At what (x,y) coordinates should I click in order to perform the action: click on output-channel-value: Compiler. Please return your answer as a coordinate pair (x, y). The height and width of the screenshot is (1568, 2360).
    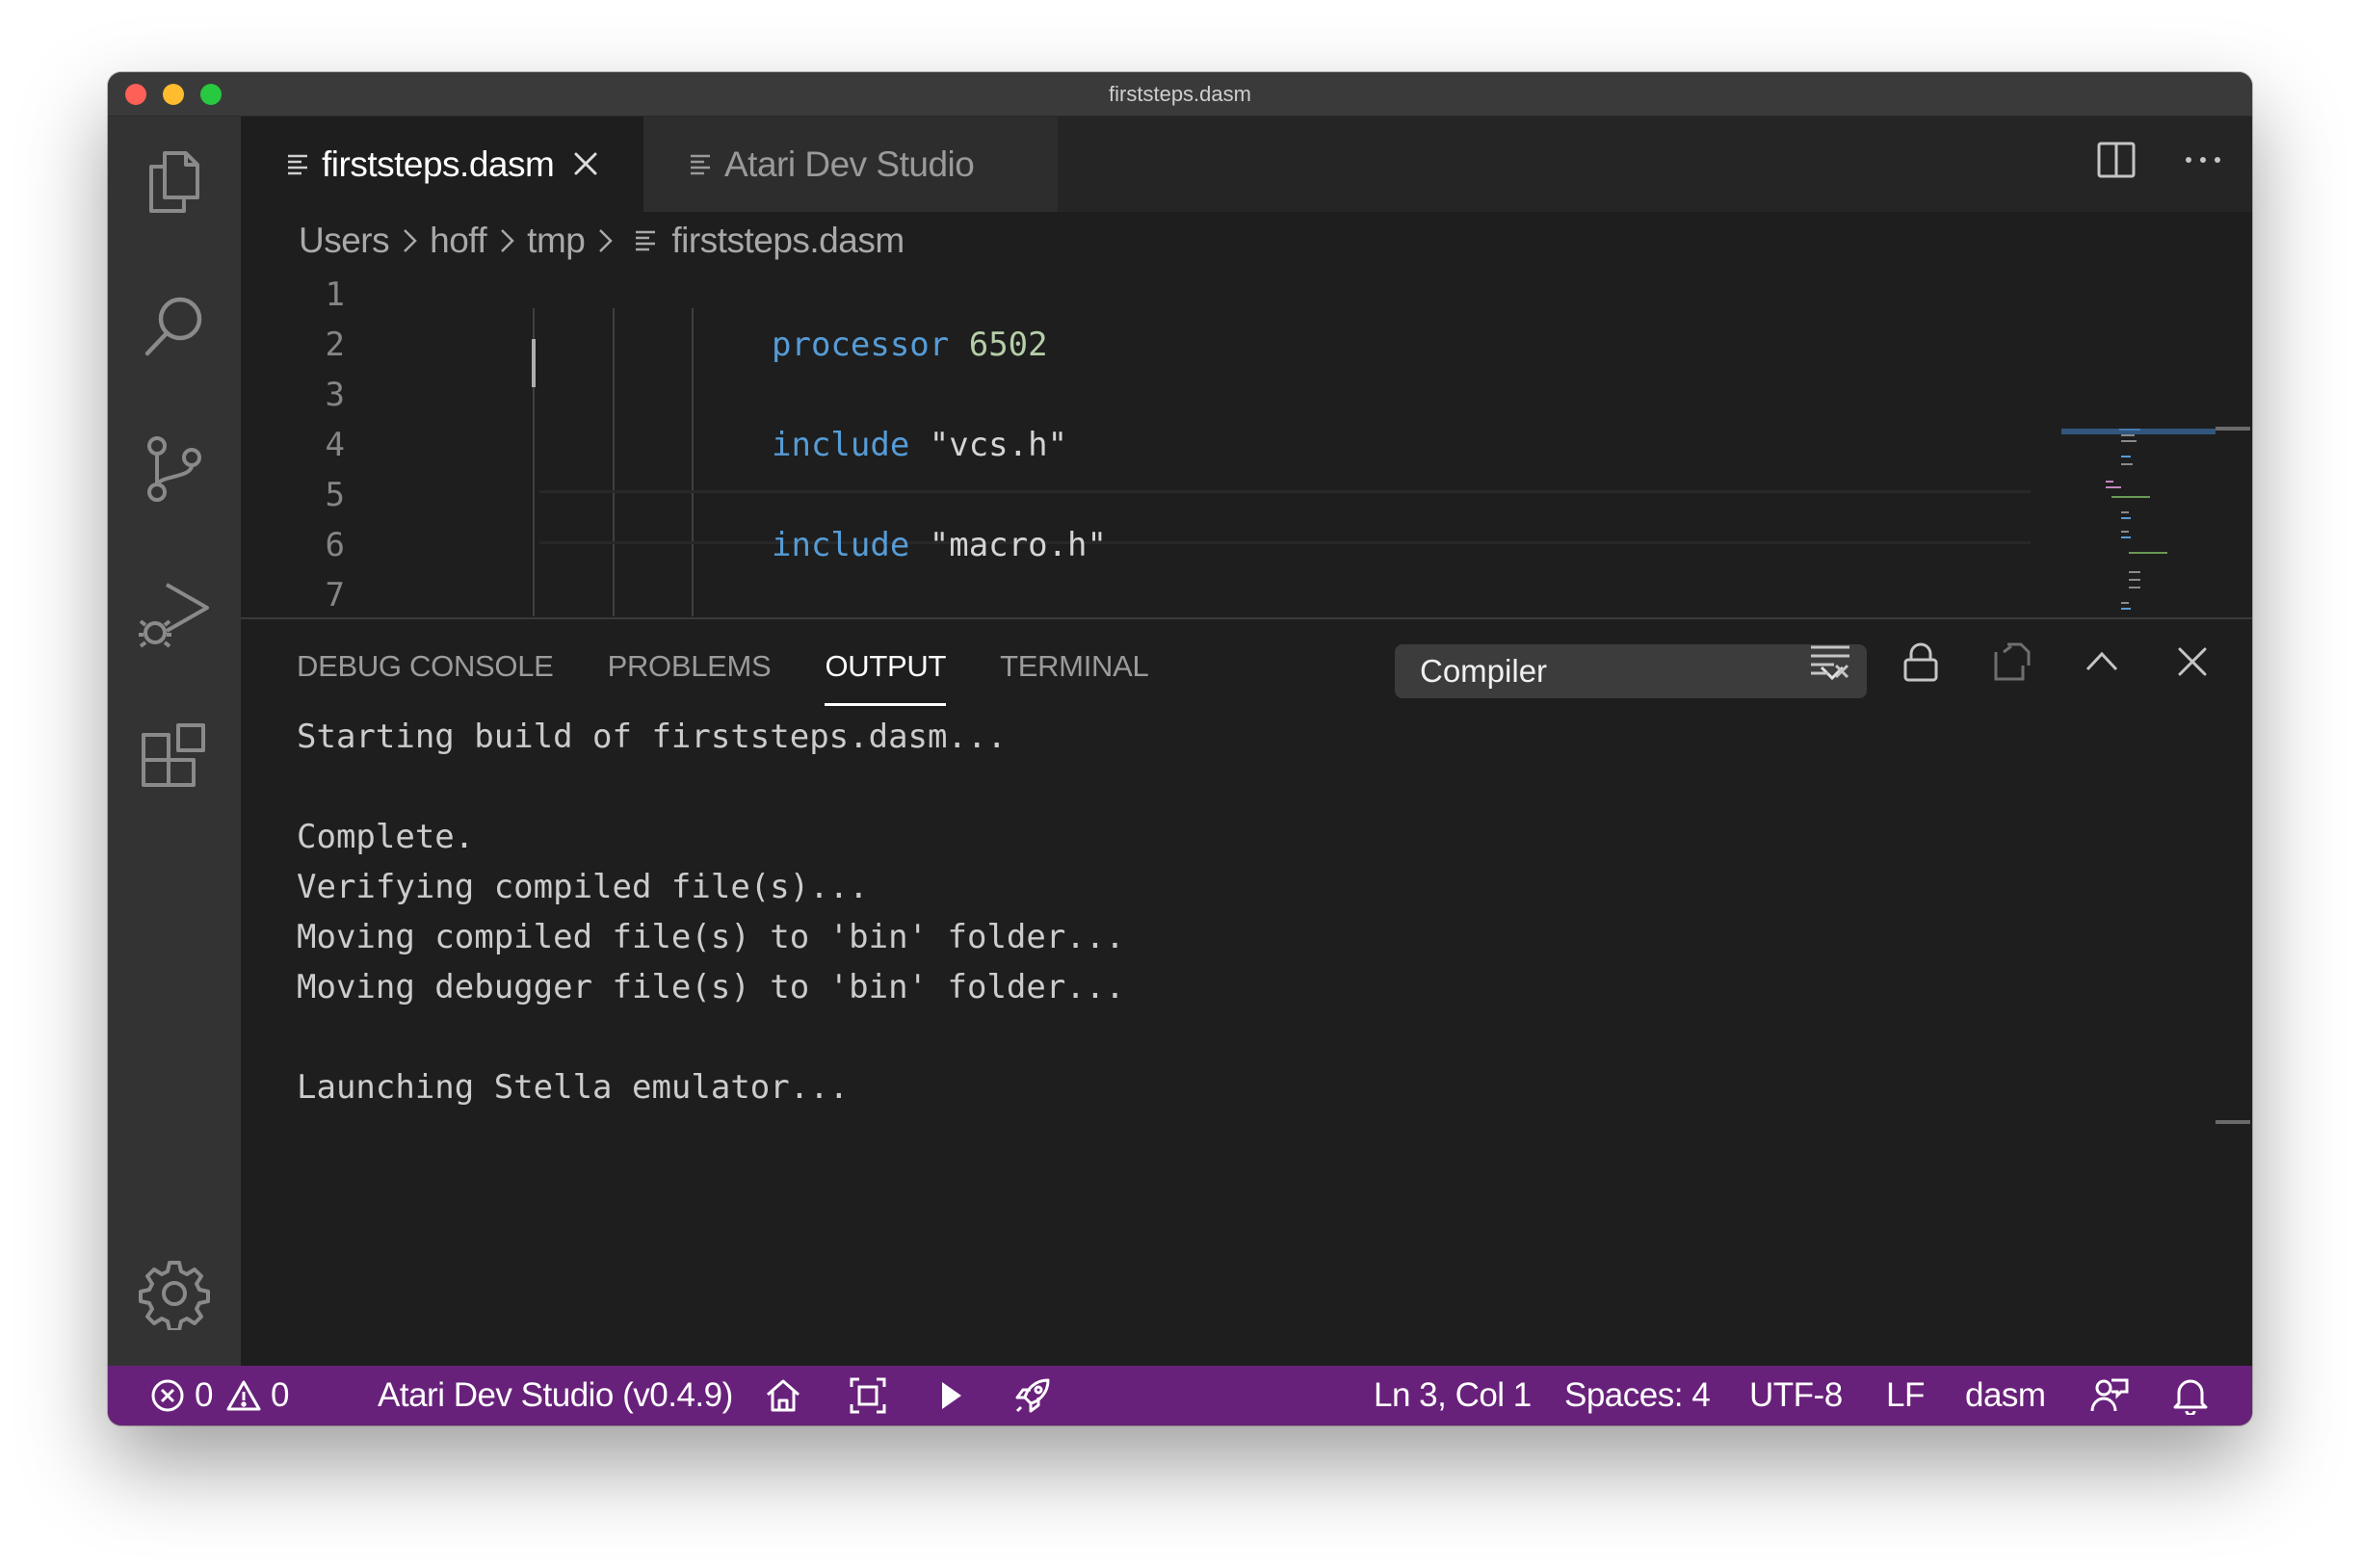
    Looking at the image, I should click on (1484, 671).